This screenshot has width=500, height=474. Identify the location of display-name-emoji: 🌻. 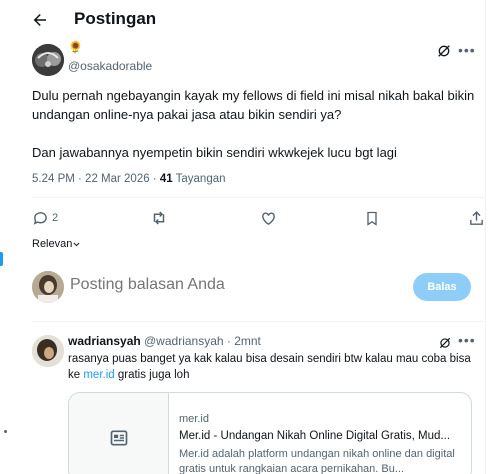
(75, 47).